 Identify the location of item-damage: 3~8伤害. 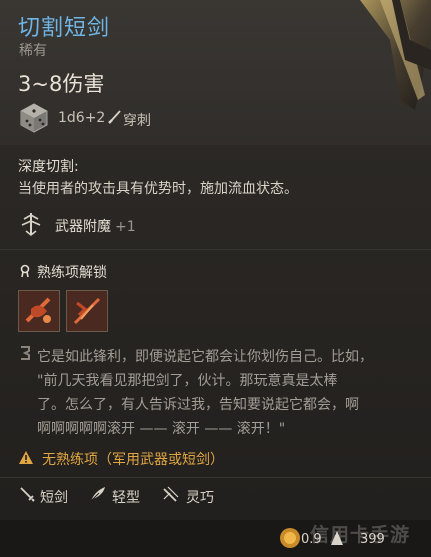
(61, 84).